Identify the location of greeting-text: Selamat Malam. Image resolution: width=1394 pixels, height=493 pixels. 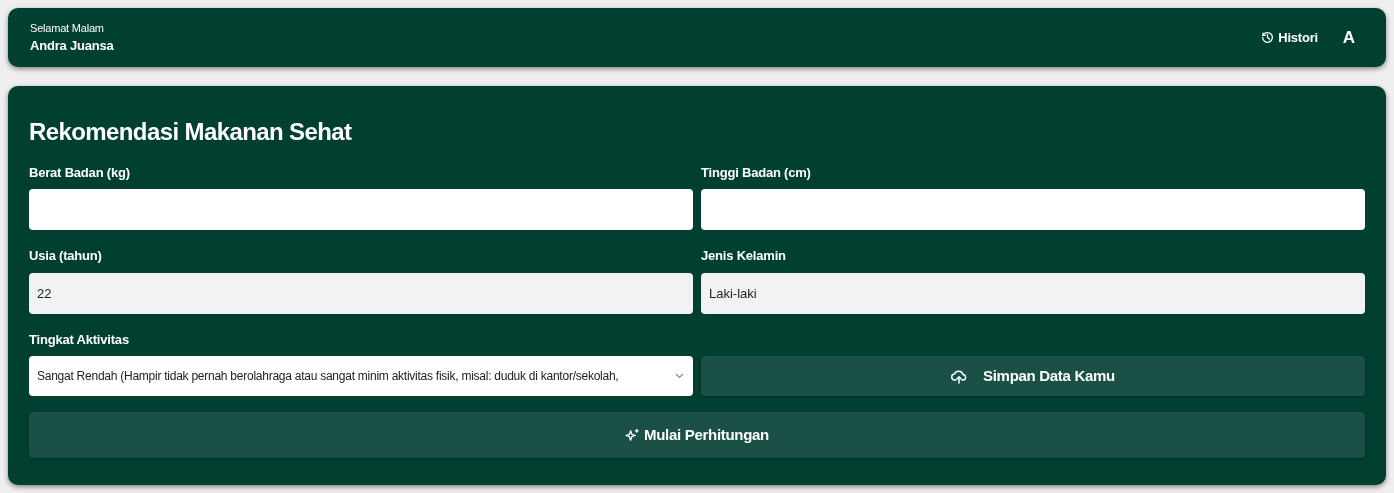
(67, 28).